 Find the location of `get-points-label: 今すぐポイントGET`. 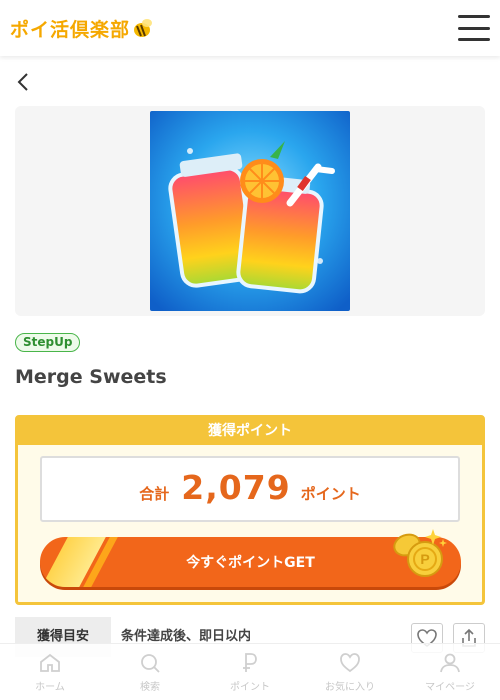

get-points-label: 今すぐポイントGET is located at coordinates (250, 563).